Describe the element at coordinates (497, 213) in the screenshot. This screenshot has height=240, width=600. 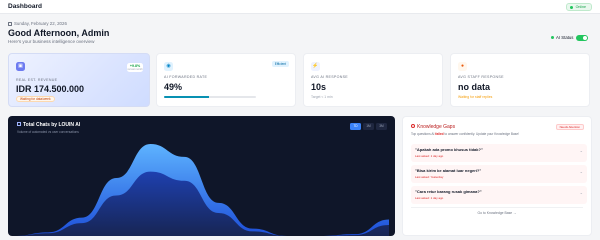
I see `knowledge-base-link: Go to Knowledge Base →` at that location.